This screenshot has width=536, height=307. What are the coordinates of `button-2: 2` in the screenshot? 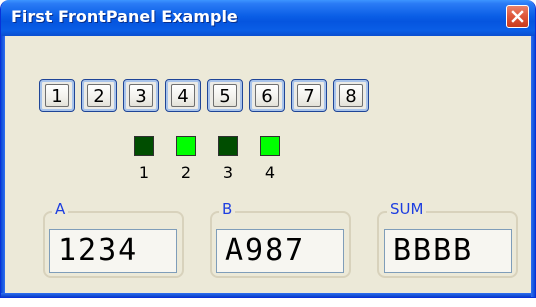 It's located at (99, 95).